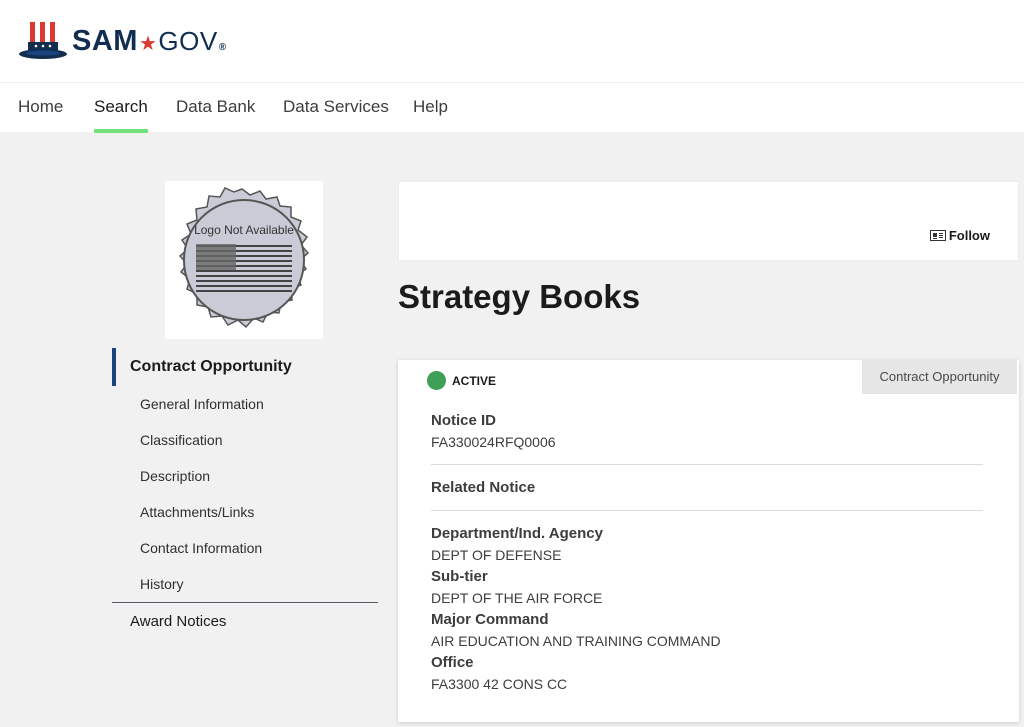 This screenshot has width=1024, height=727. I want to click on nav-data-bank: Data Bank, so click(215, 115).